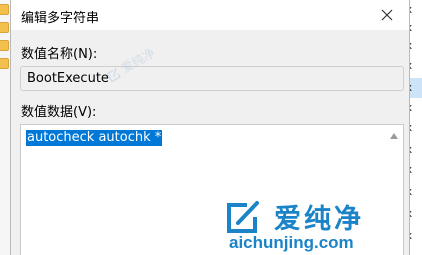 This screenshot has width=422, height=255. I want to click on value-data-label: 数值数据(V):, so click(59, 112).